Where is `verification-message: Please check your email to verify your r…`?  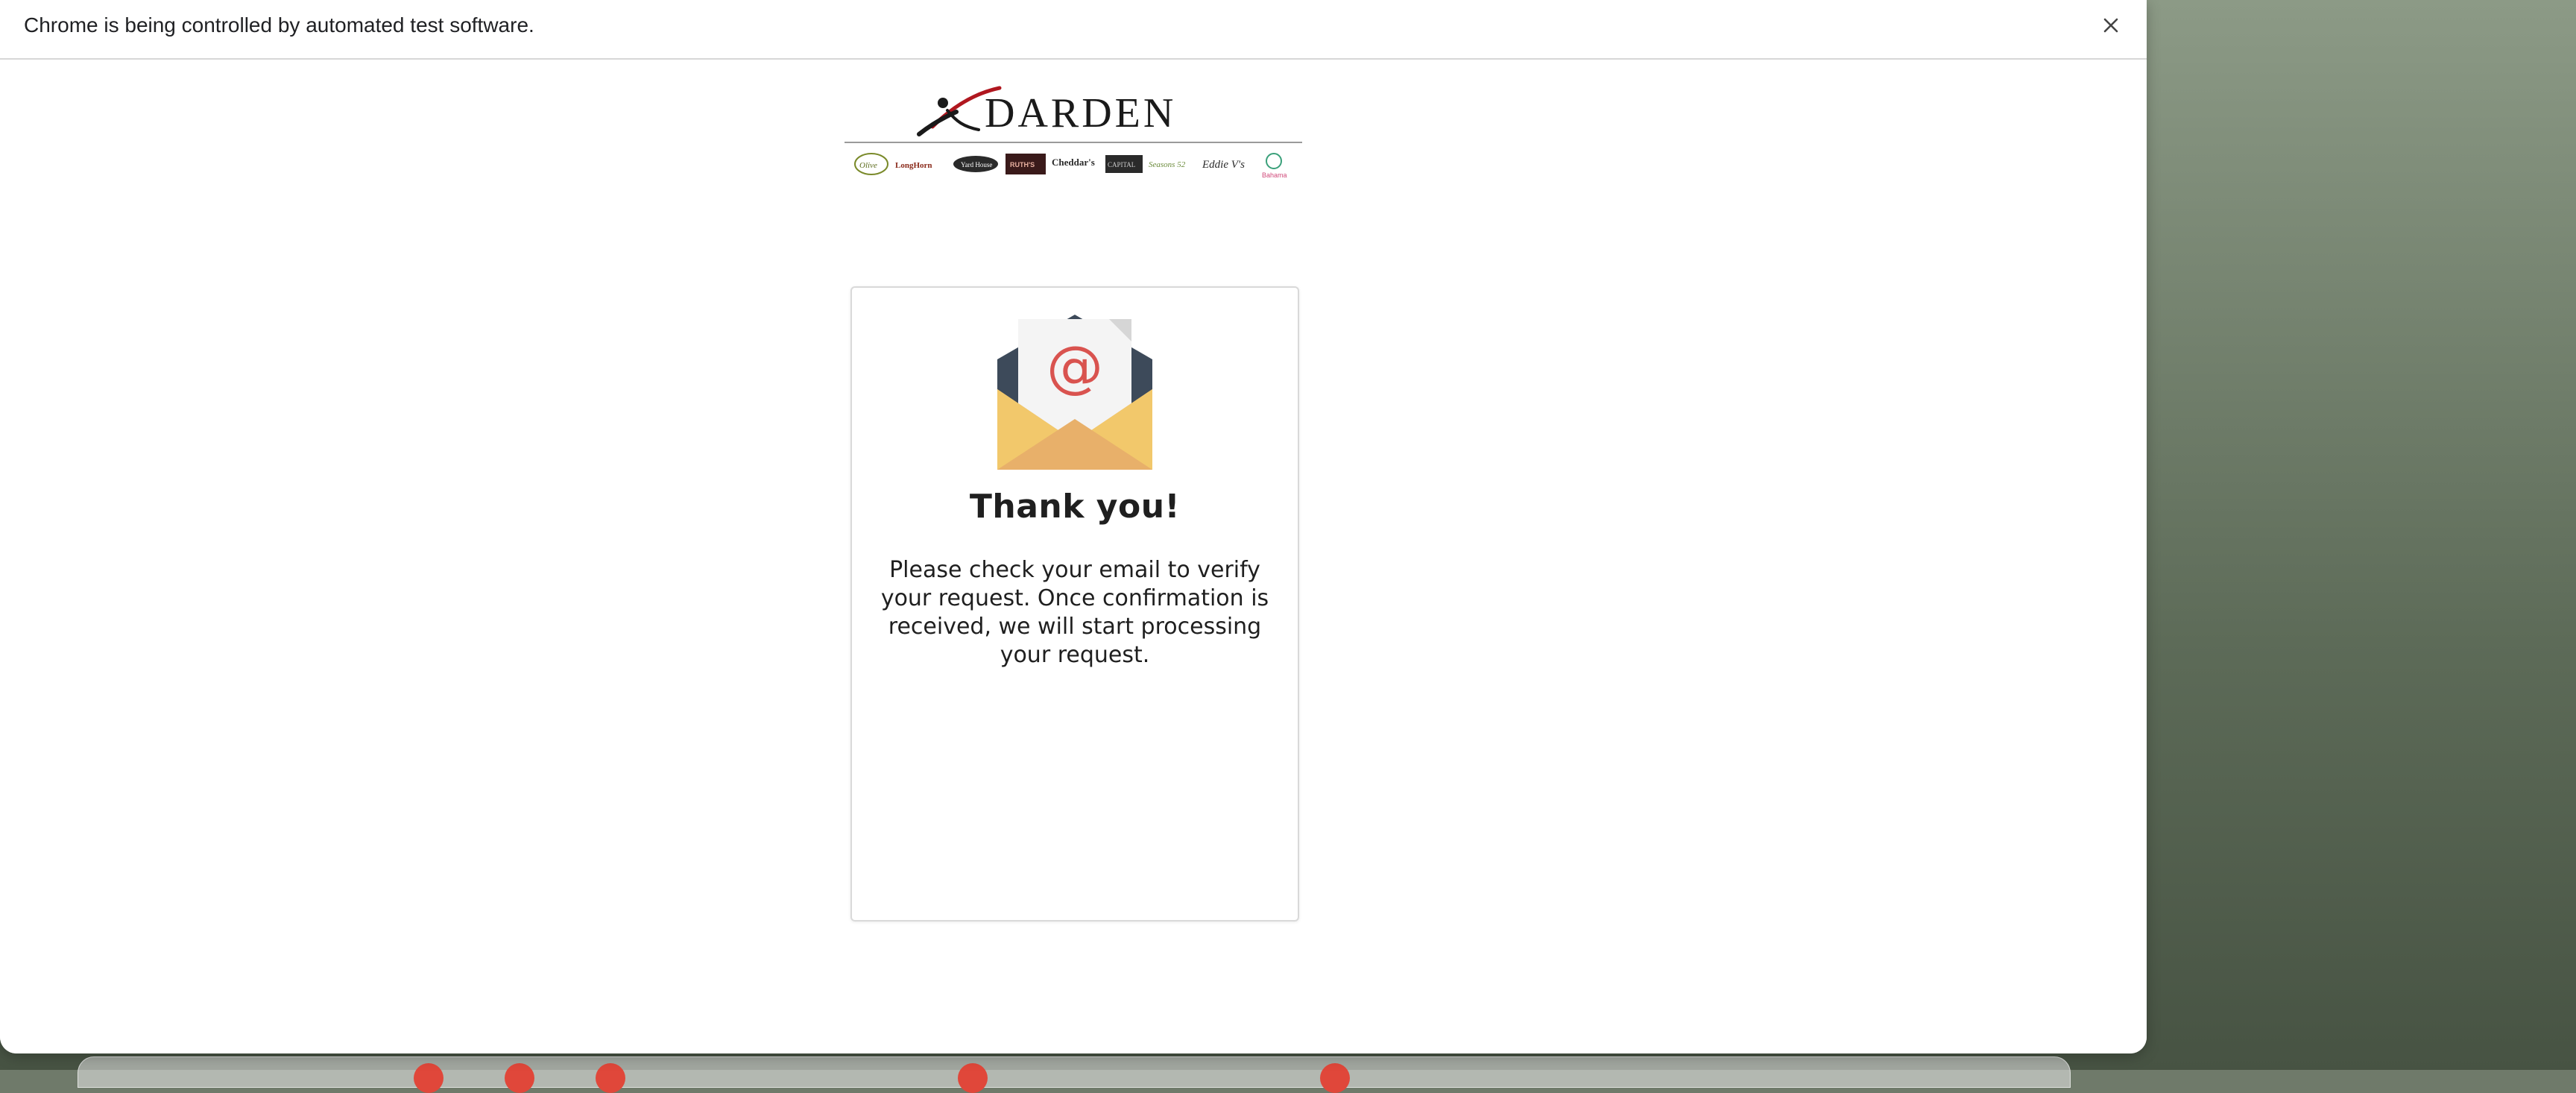 verification-message: Please check your email to verify your r… is located at coordinates (1074, 612).